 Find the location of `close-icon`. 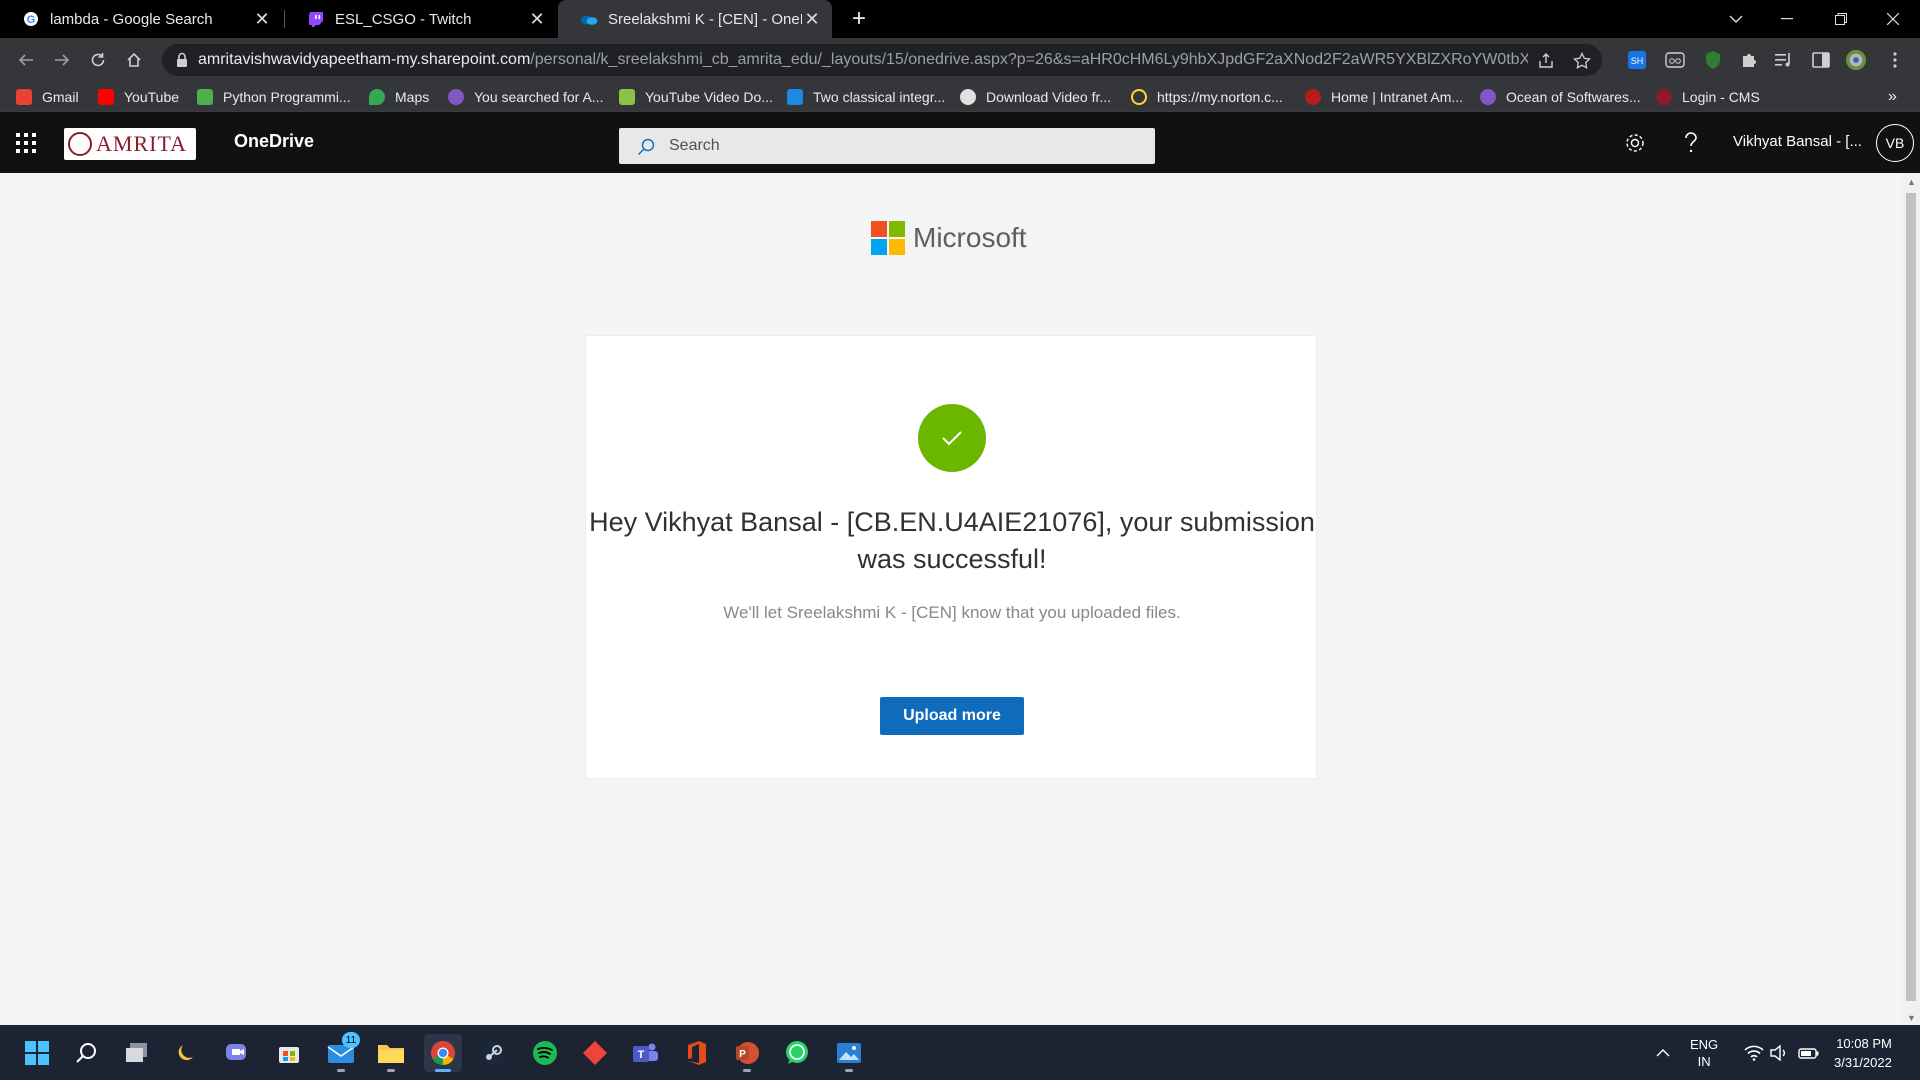

close-icon is located at coordinates (1893, 19).